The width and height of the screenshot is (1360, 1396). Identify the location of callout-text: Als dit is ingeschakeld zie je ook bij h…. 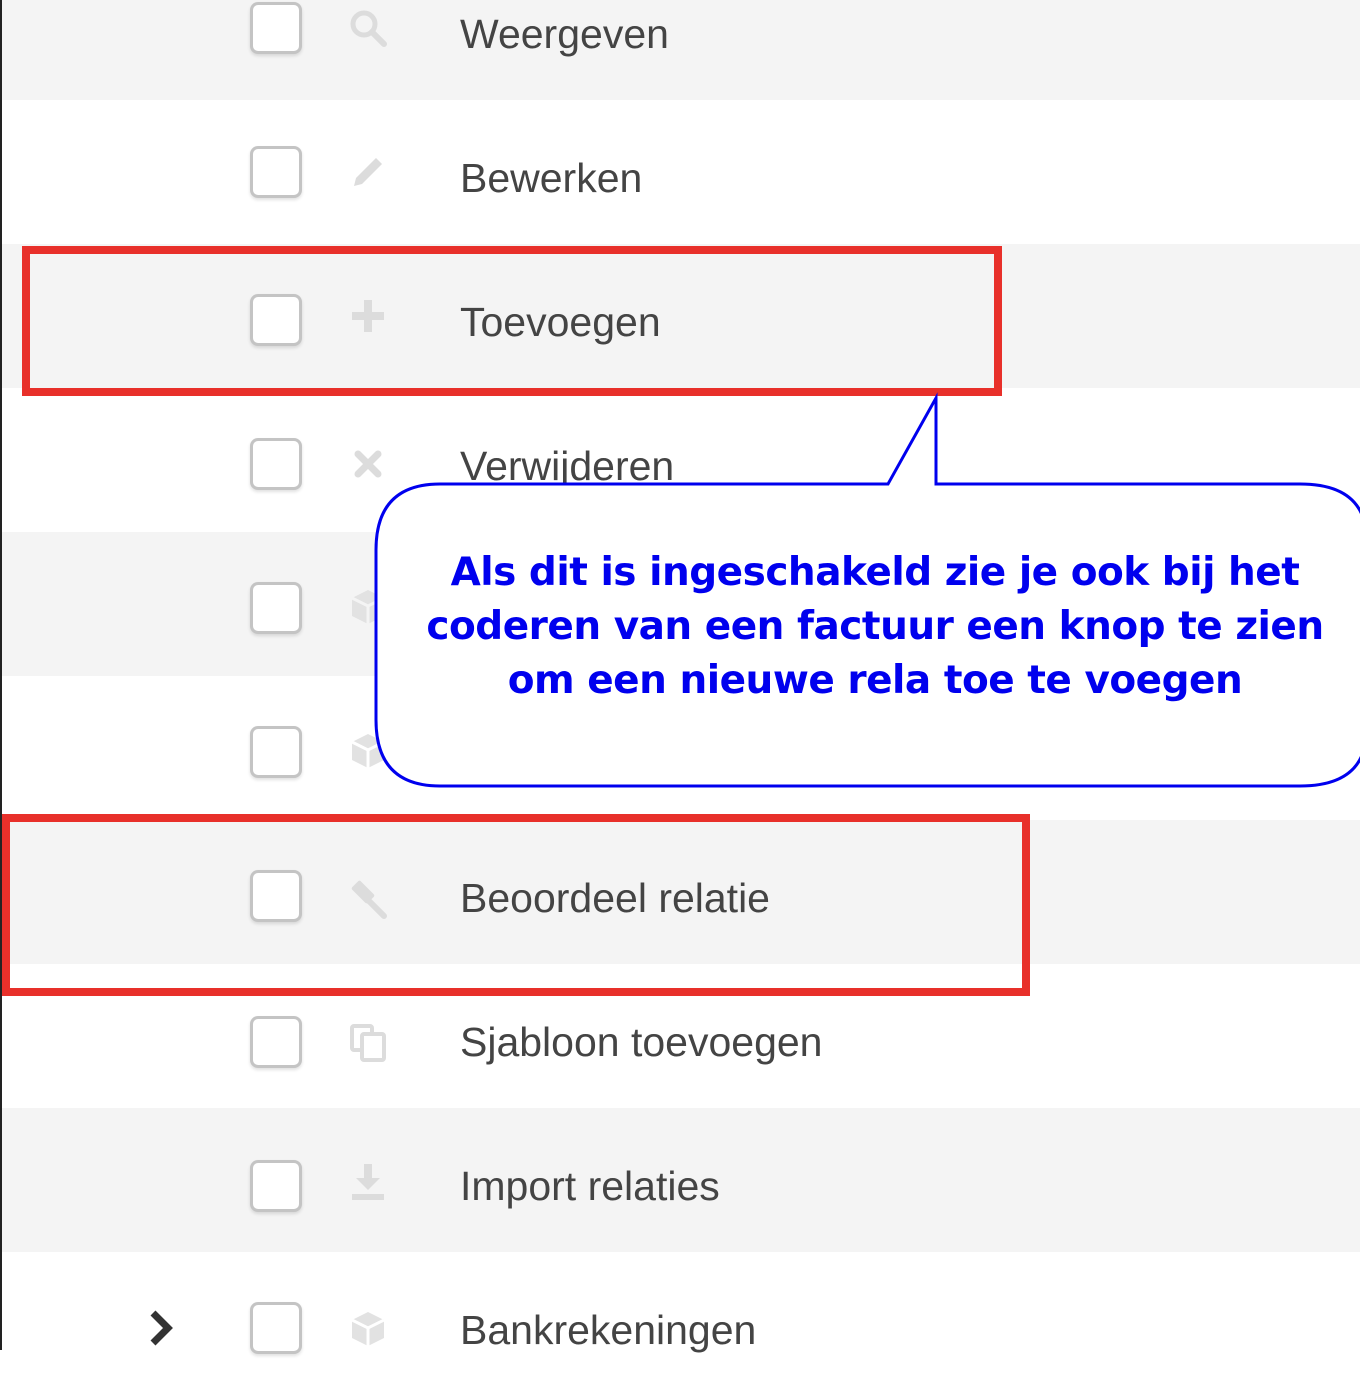
(875, 627).